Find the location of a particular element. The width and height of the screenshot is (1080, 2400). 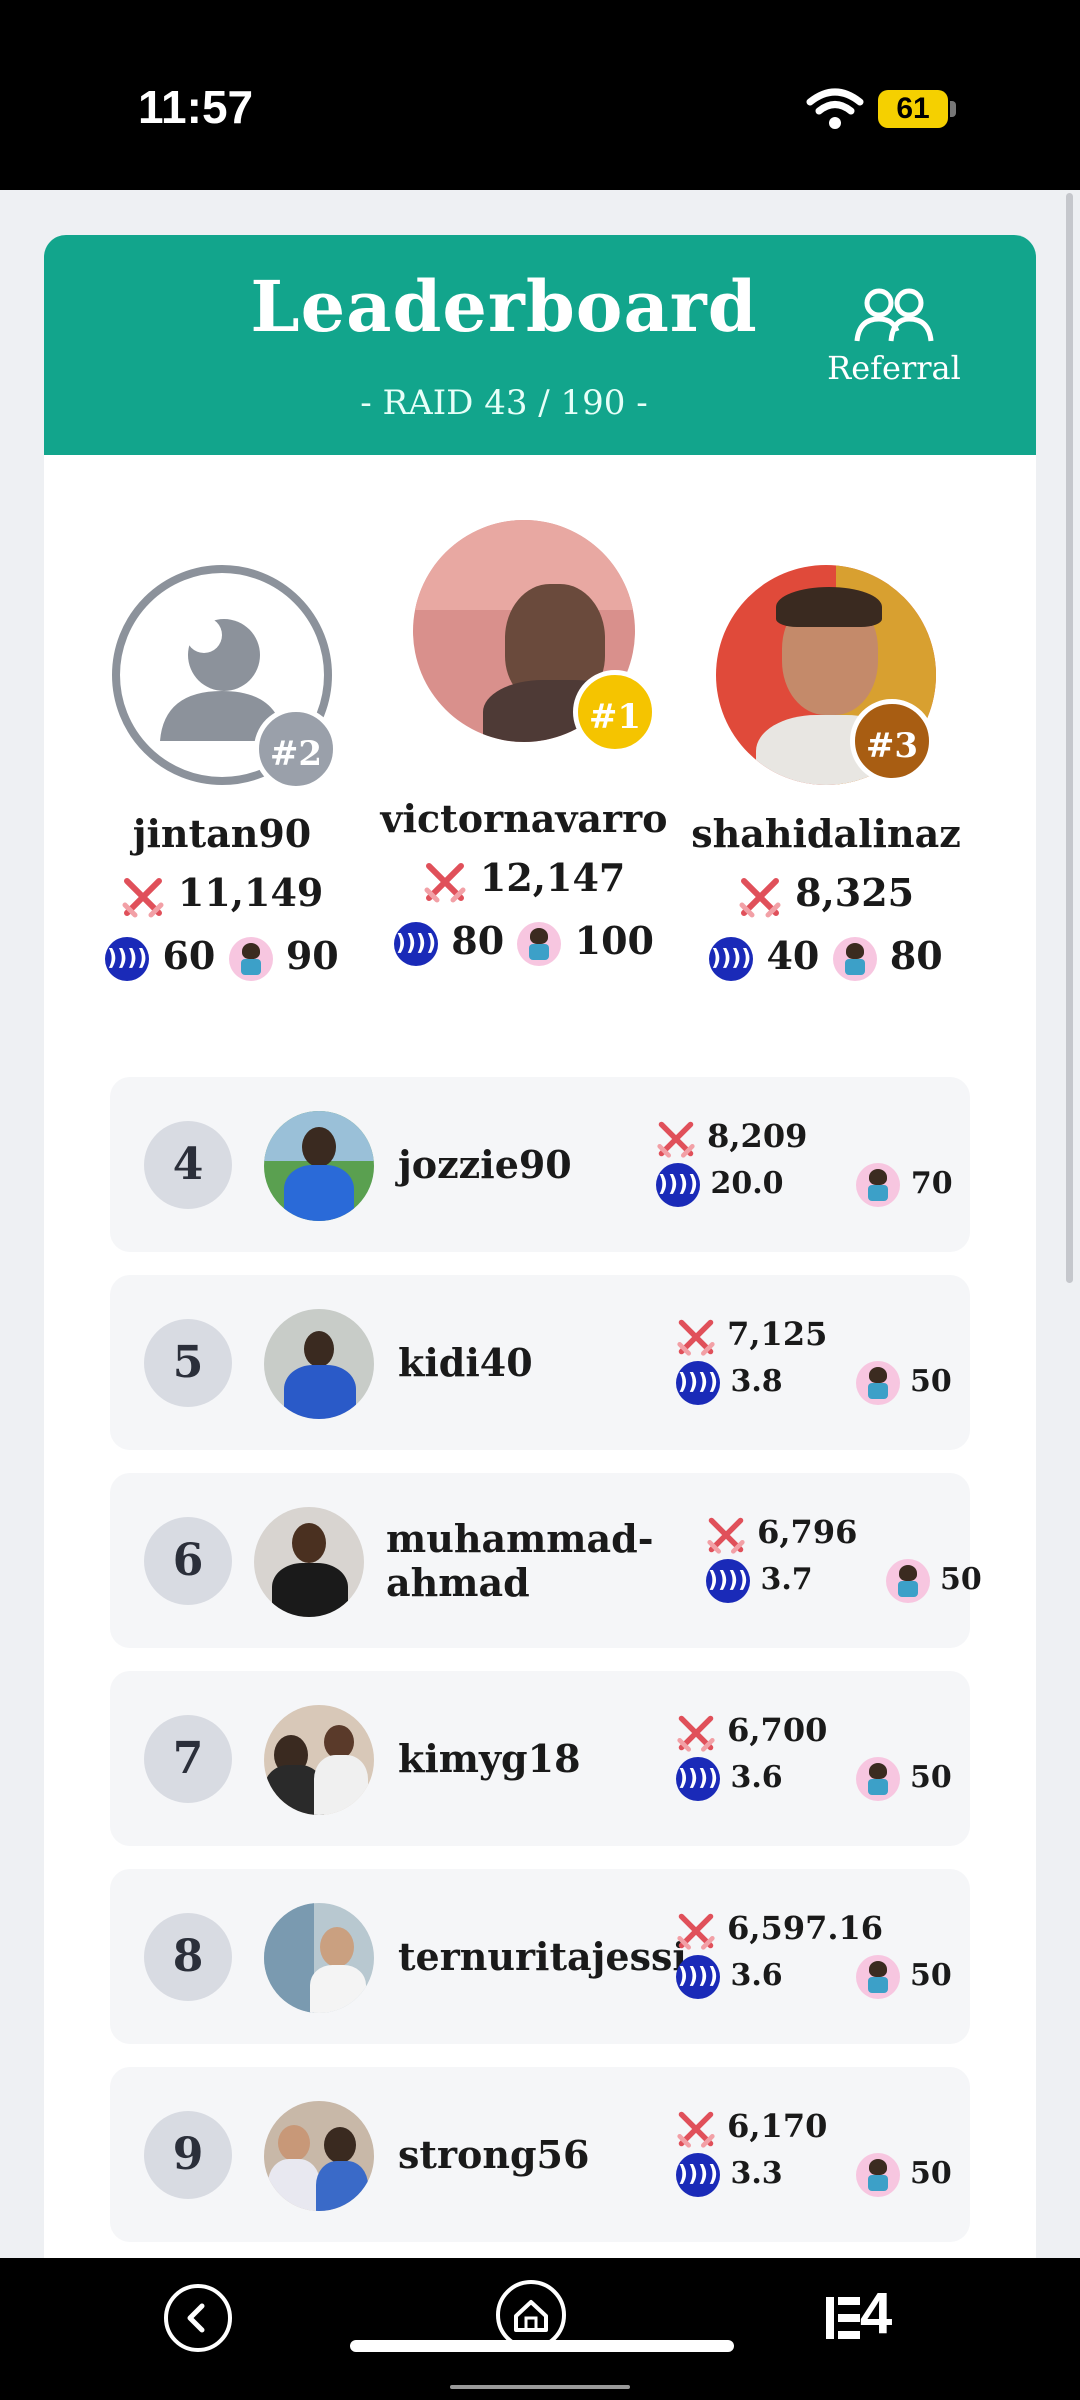

status-bar: 11:57 61 is located at coordinates (540, 95).